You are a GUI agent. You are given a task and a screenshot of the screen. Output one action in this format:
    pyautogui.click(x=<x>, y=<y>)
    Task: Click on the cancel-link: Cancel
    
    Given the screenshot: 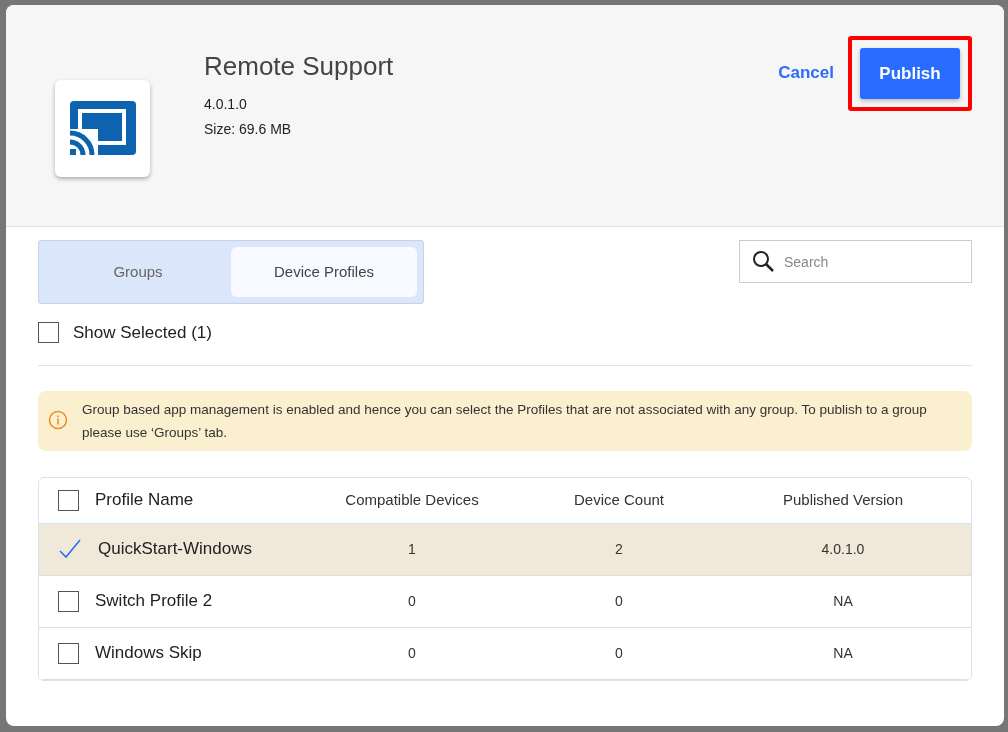 What is the action you would take?
    pyautogui.click(x=806, y=73)
    